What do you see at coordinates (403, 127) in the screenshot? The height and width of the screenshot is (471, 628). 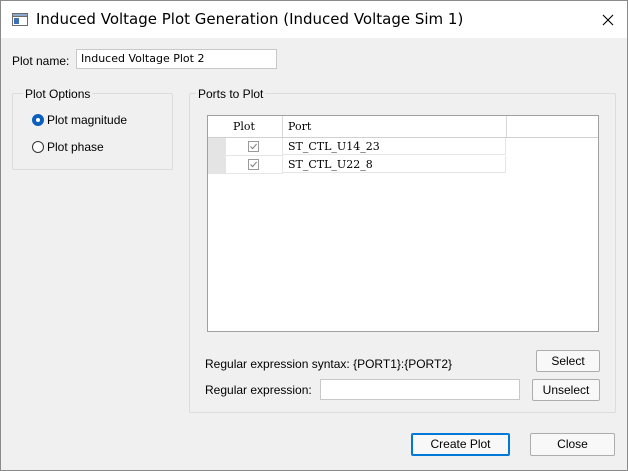 I see `table-header: Plot Port` at bounding box center [403, 127].